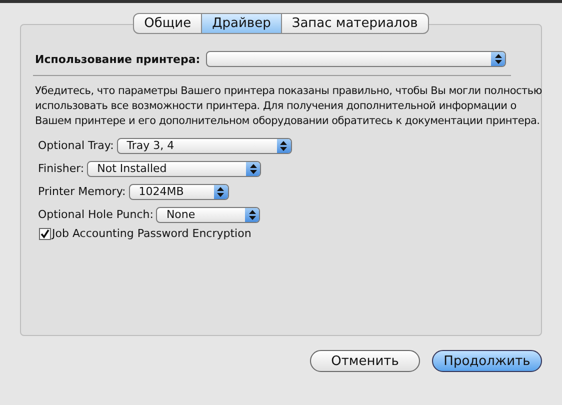 The width and height of the screenshot is (562, 405). I want to click on option-label: Optional Hole Punch:, so click(96, 214).